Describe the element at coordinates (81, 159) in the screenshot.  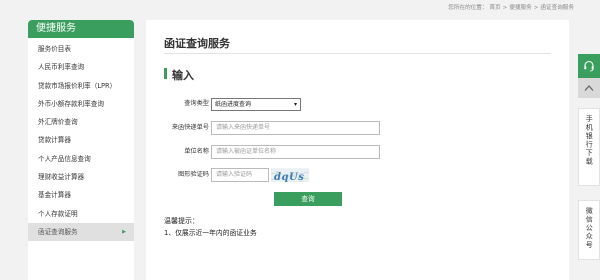
I see `sidebar-item-product-info: 个人产品信息查询` at that location.